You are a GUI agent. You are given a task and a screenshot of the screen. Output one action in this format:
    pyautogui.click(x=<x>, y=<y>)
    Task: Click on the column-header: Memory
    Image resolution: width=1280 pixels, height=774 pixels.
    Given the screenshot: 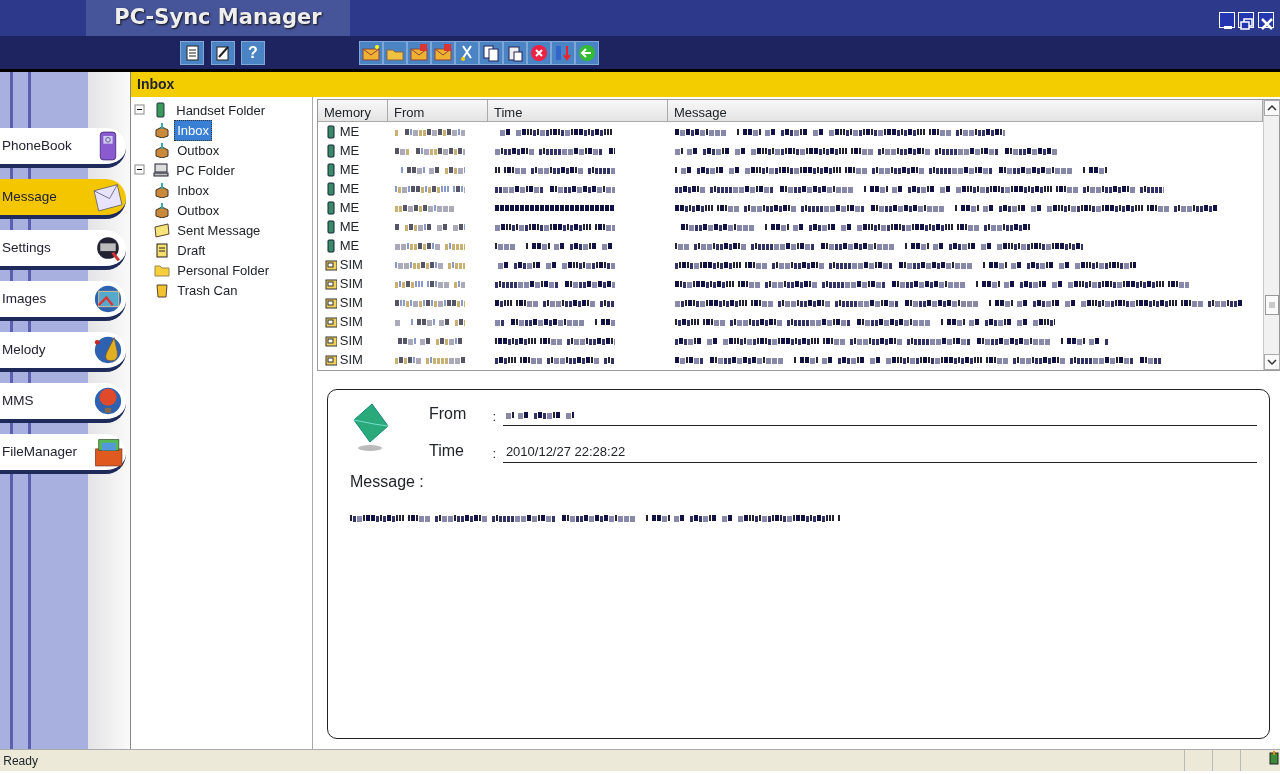 What is the action you would take?
    pyautogui.click(x=353, y=111)
    